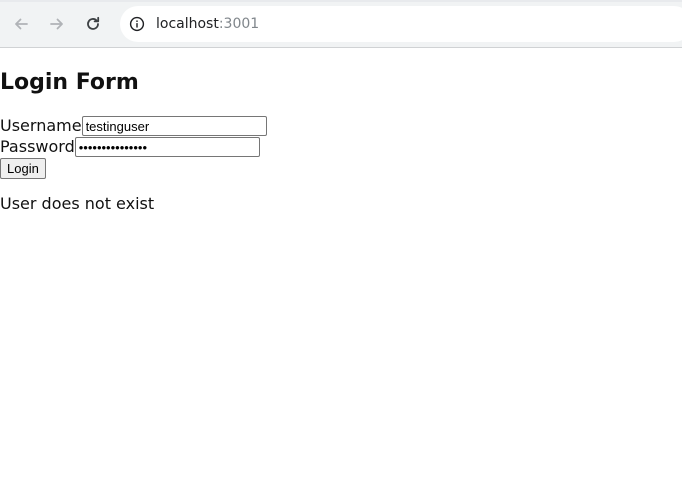  Describe the element at coordinates (23, 168) in the screenshot. I see `login-button: Login` at that location.